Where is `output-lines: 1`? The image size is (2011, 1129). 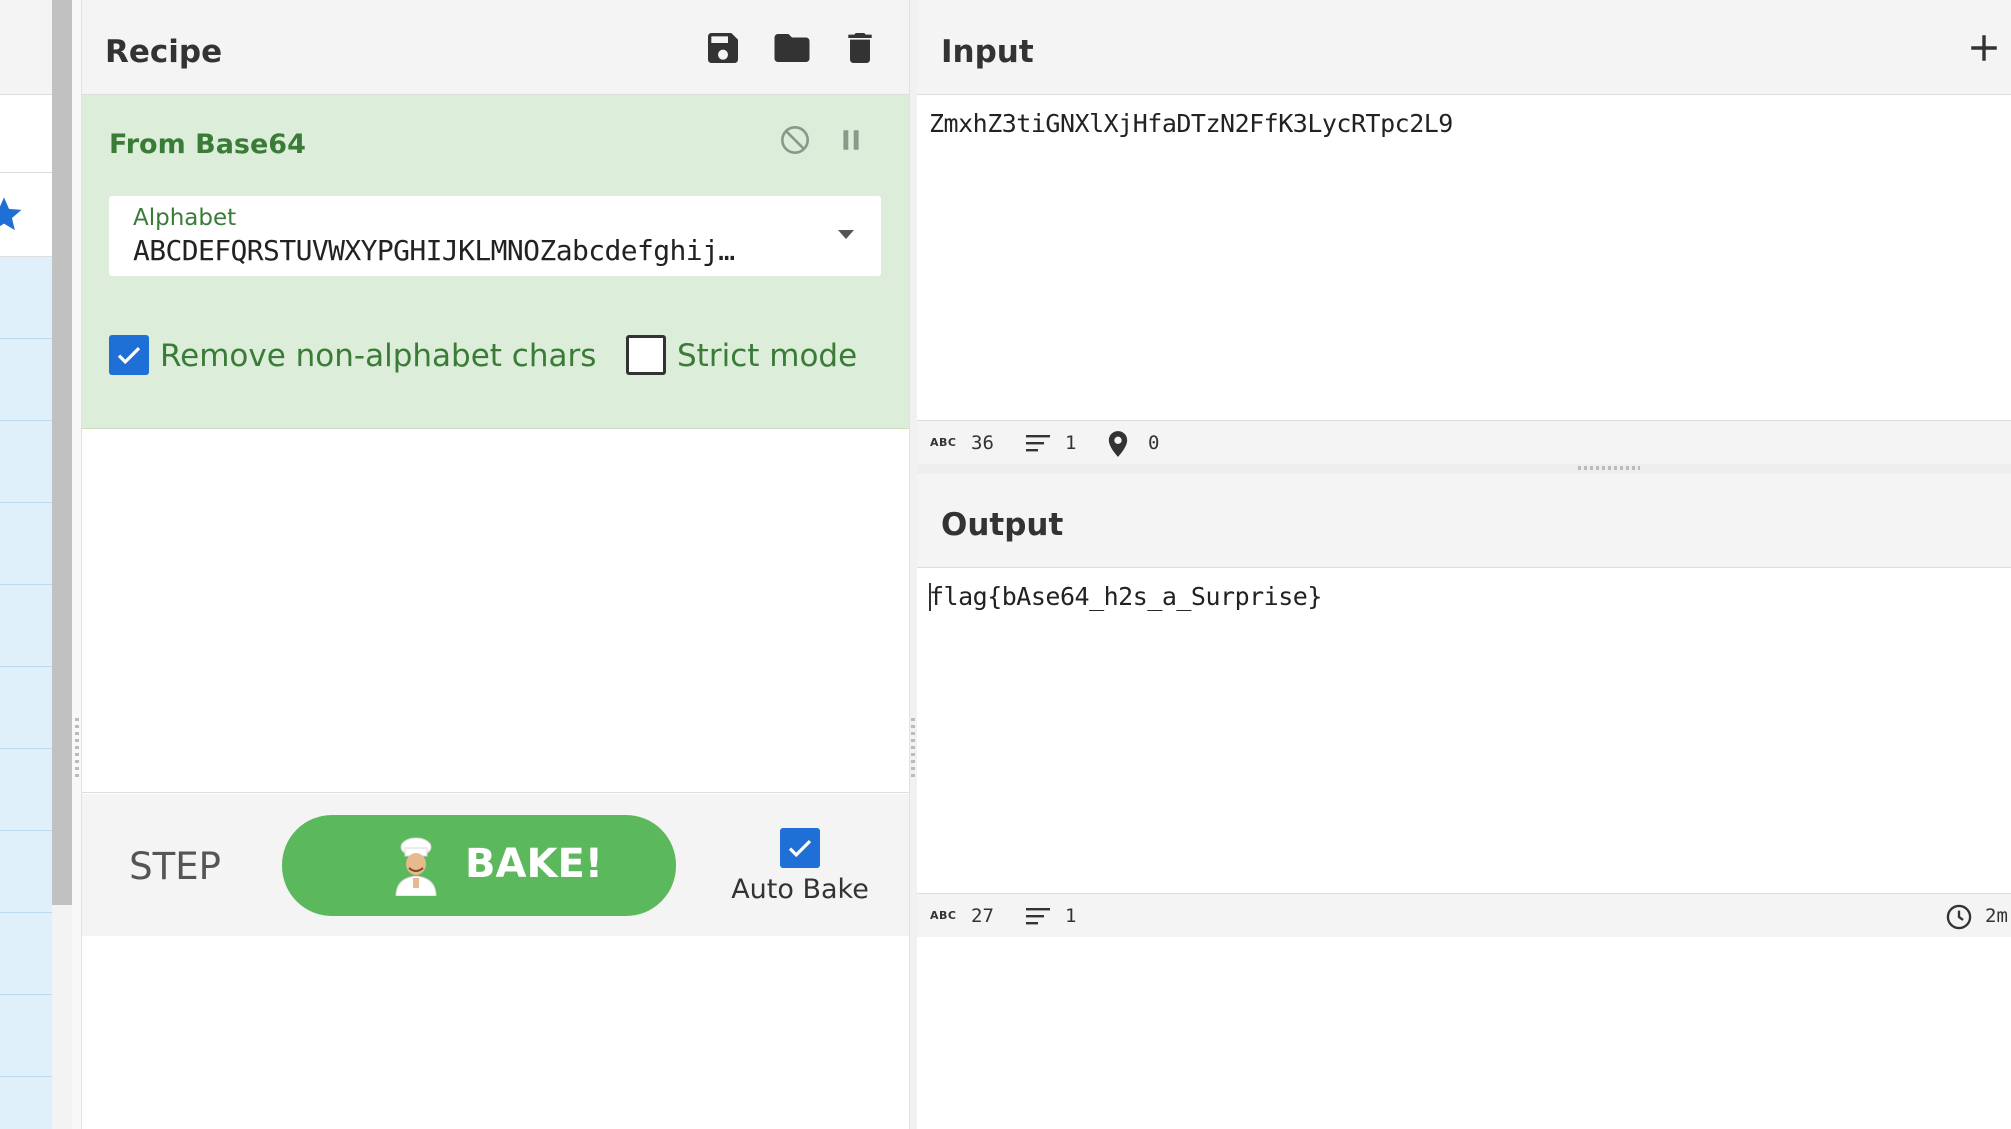
output-lines: 1 is located at coordinates (1071, 916).